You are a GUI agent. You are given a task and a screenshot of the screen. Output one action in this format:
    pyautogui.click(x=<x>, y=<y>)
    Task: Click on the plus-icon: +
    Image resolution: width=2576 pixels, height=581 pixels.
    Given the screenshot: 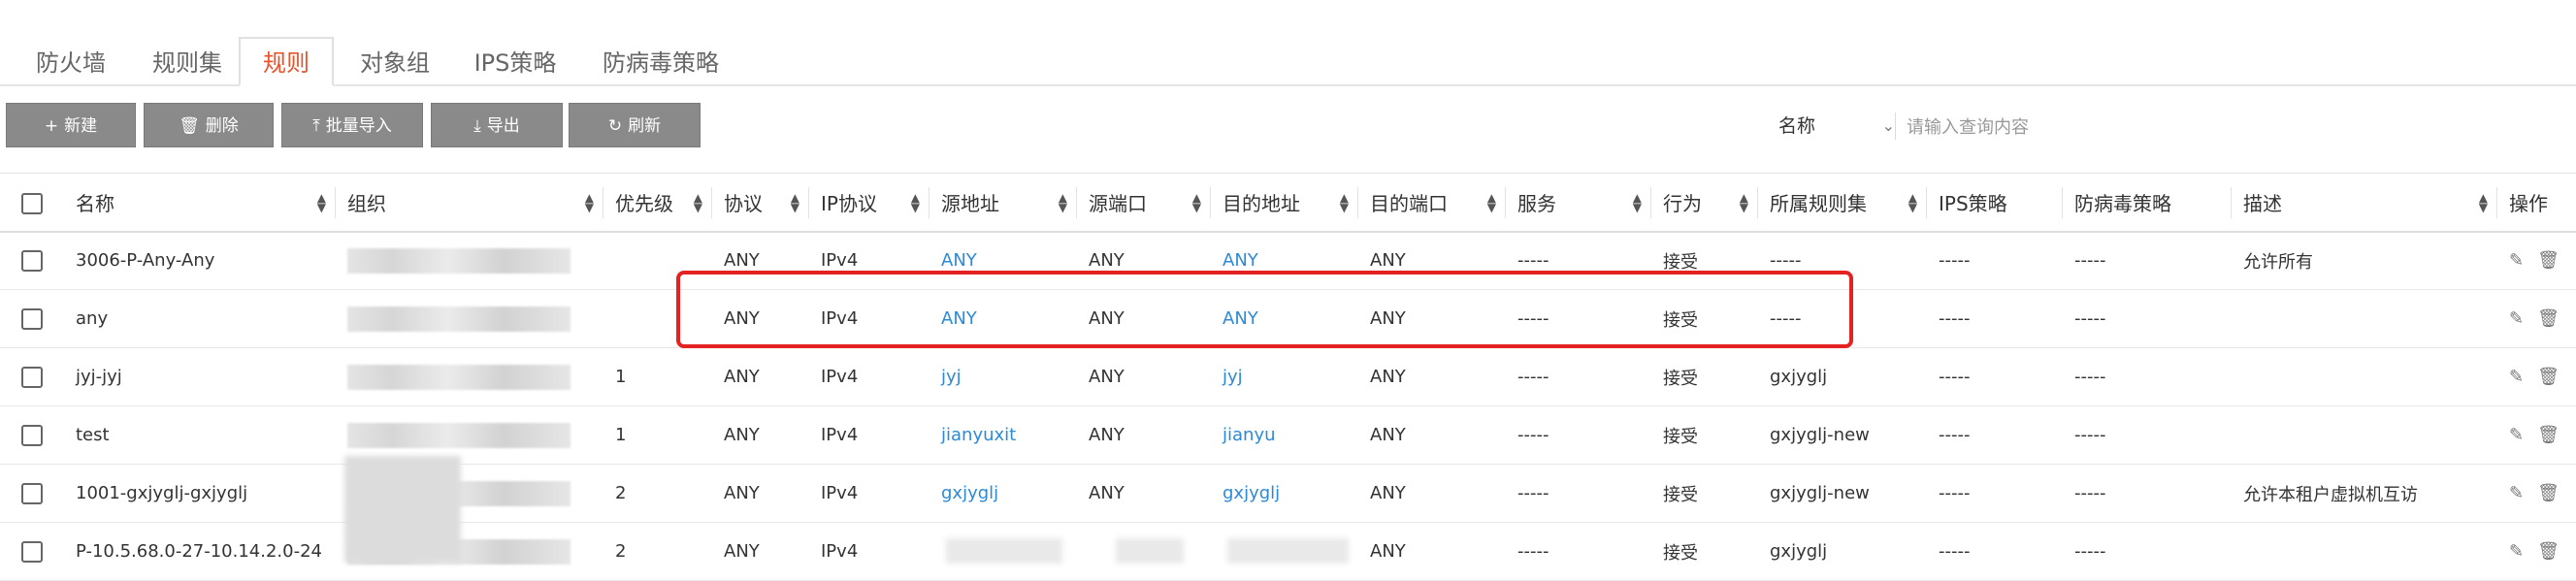 What is the action you would take?
    pyautogui.click(x=51, y=126)
    